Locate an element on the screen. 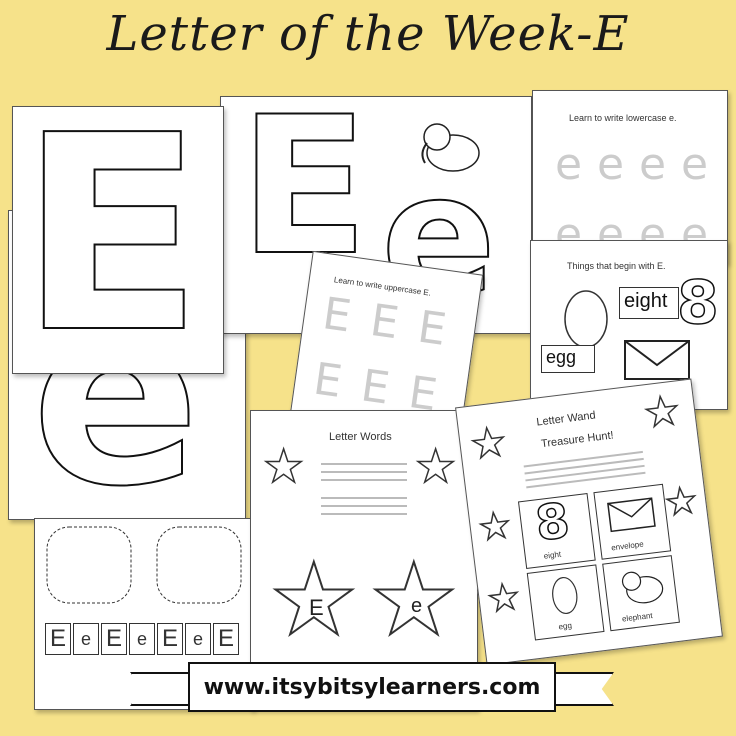 The image size is (736, 736). picture-card: elephant is located at coordinates (641, 593).